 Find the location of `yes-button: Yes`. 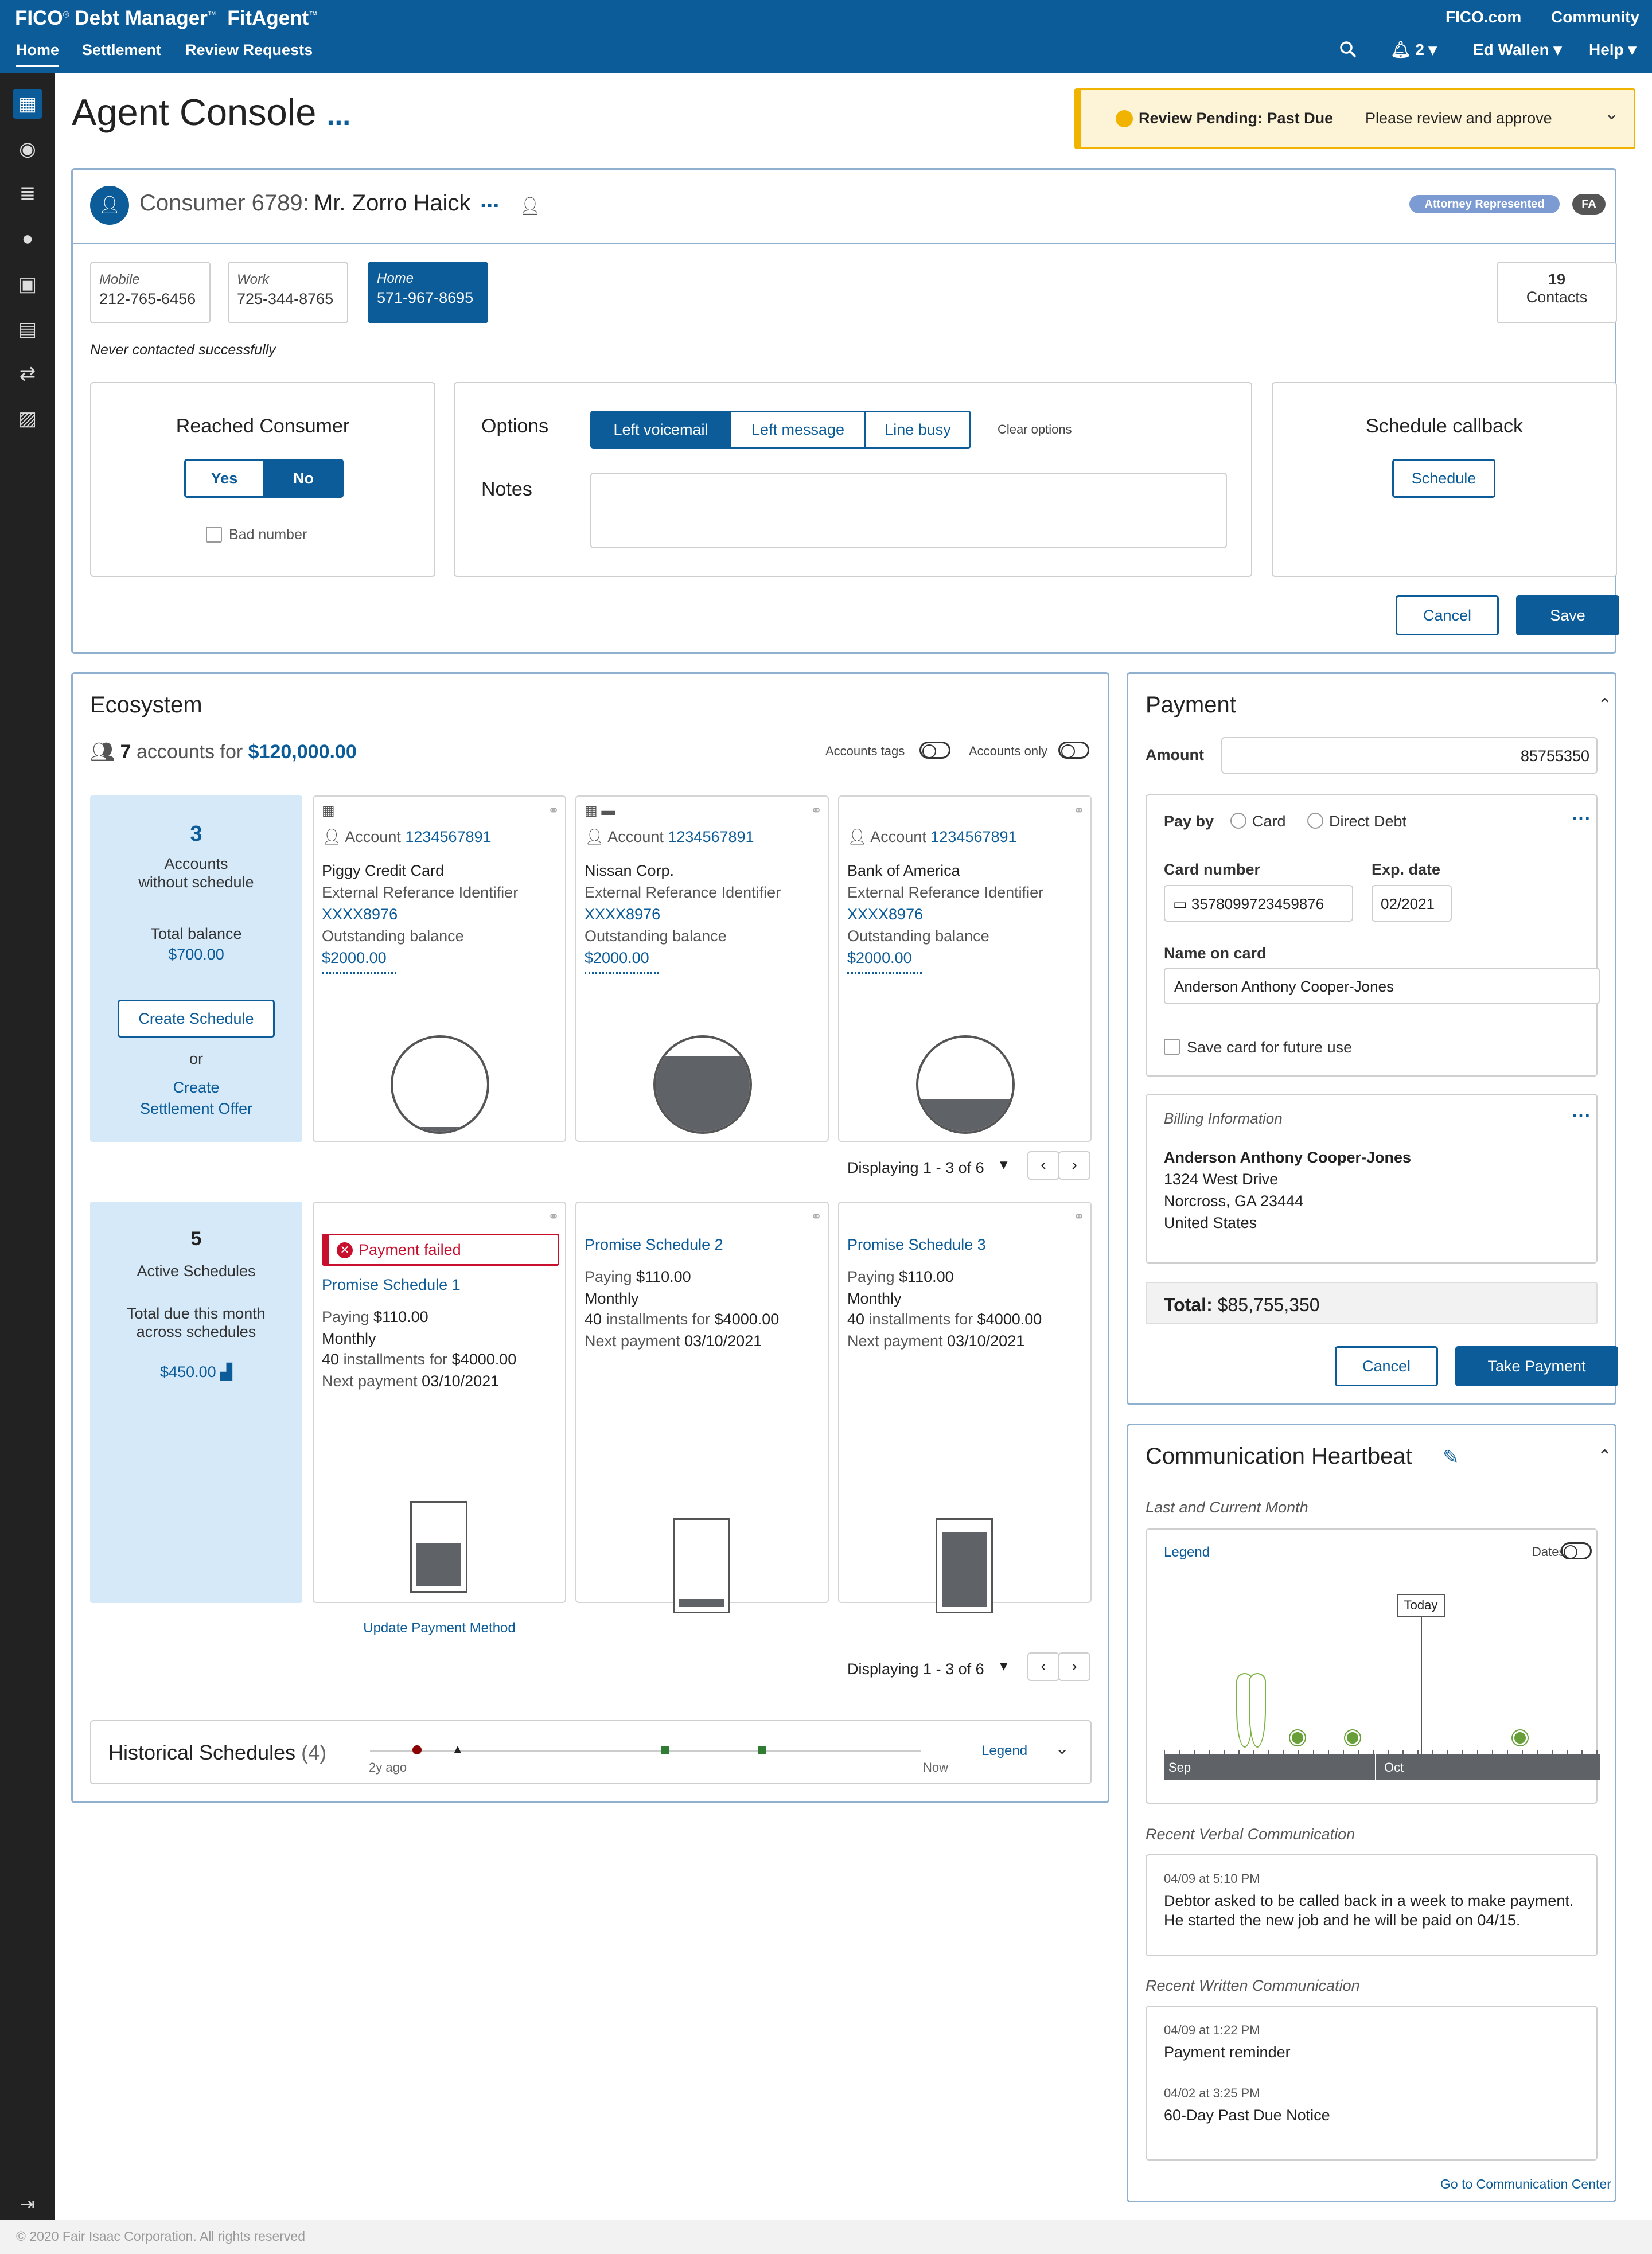

yes-button: Yes is located at coordinates (224, 478).